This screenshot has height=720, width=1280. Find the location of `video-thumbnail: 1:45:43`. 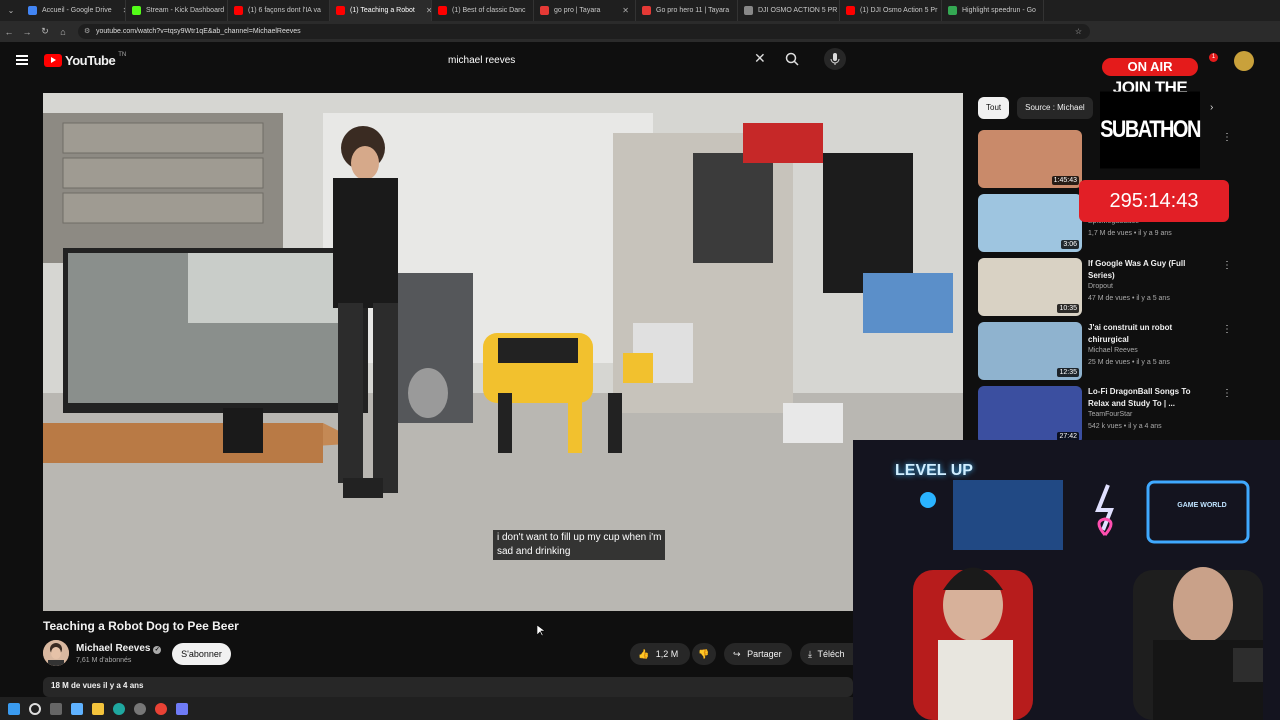

video-thumbnail: 1:45:43 is located at coordinates (1030, 159).